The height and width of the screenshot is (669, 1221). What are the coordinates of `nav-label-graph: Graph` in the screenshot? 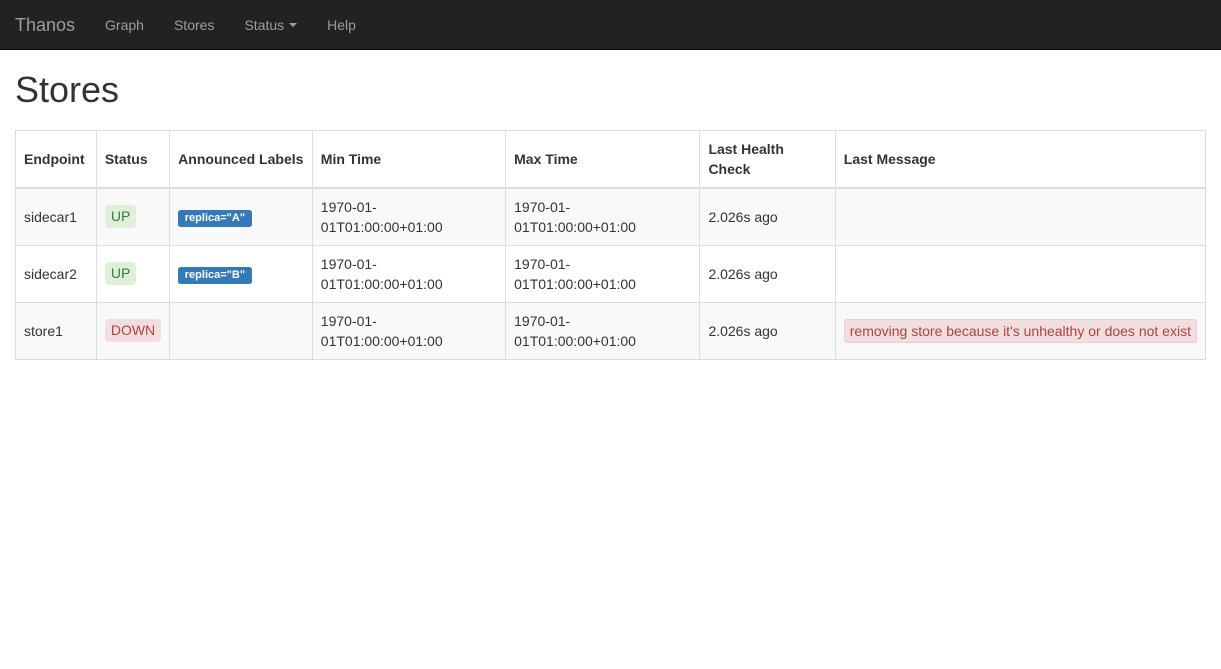 It's located at (124, 24).